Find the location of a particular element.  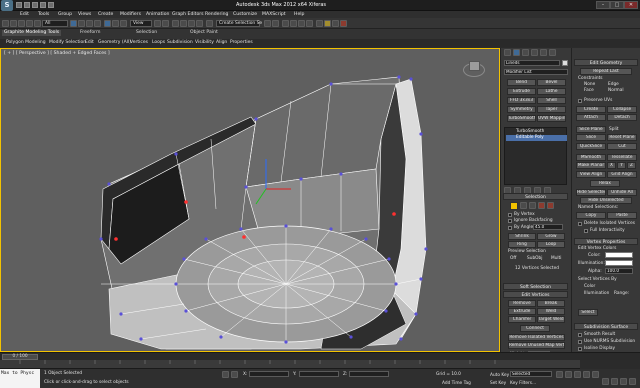

panel-polygon-modeling: Polygon Modeling is located at coordinates (26, 42).